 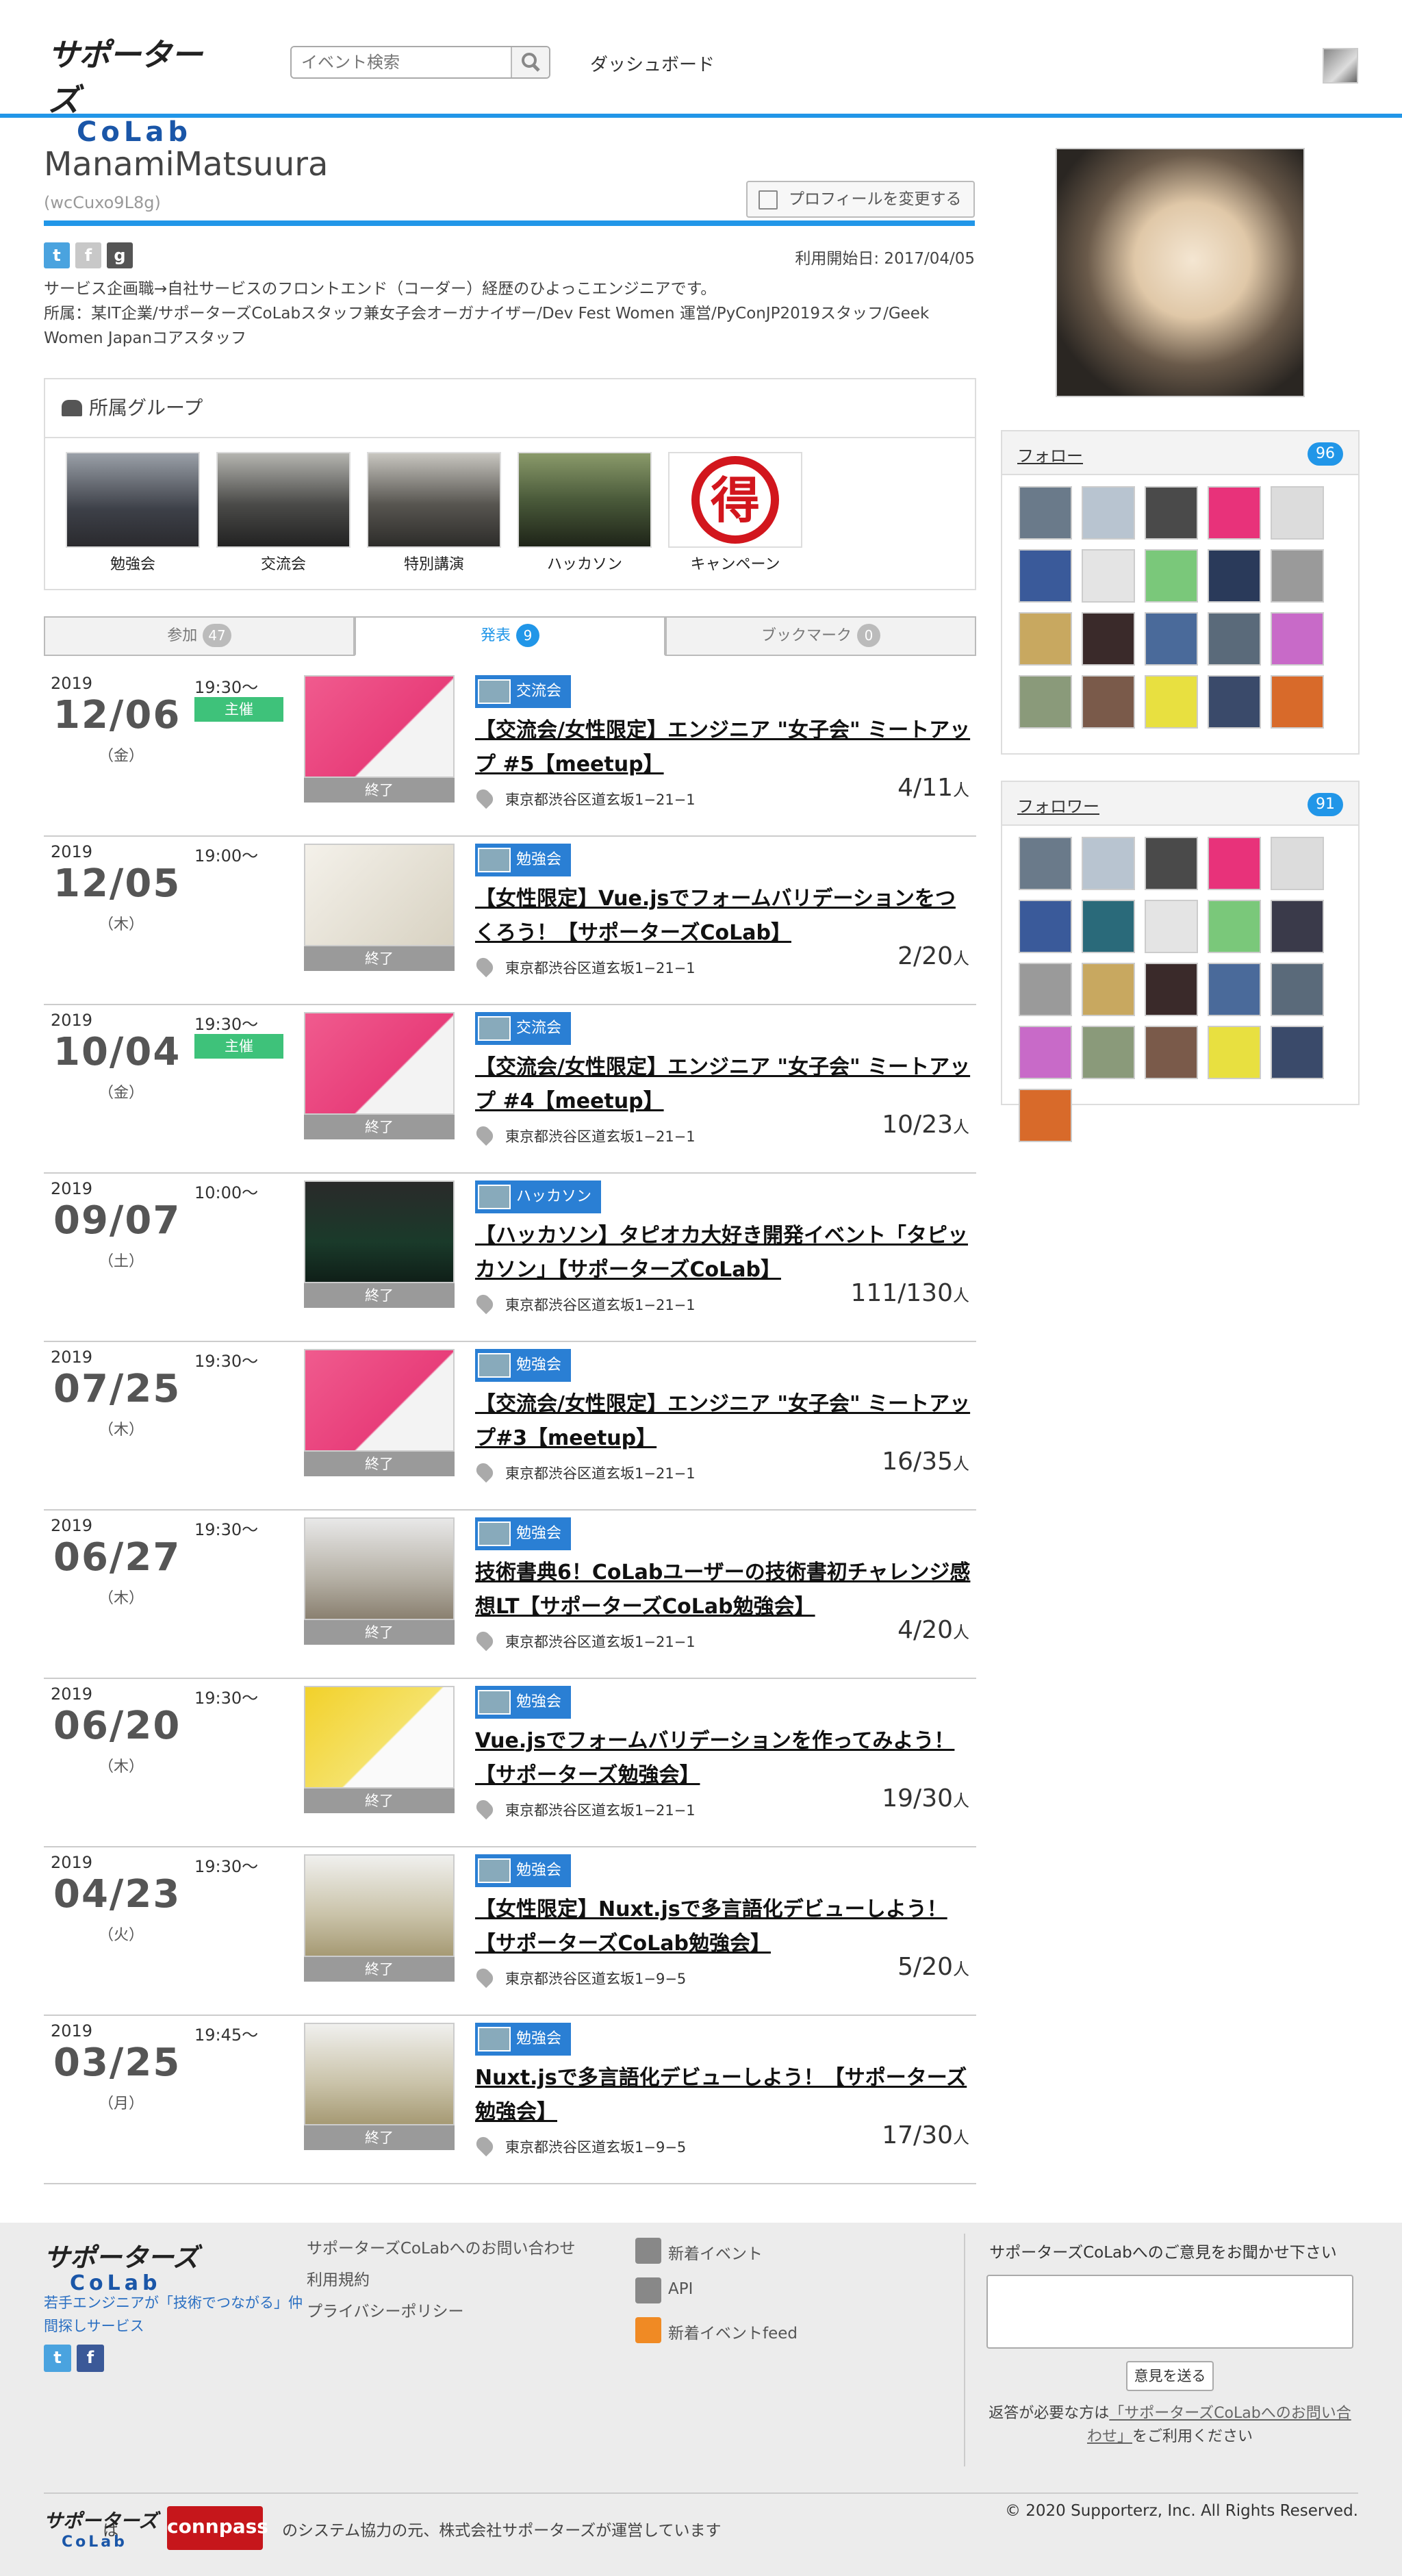 I want to click on dashboard-link: ダッシュボード, so click(x=652, y=63).